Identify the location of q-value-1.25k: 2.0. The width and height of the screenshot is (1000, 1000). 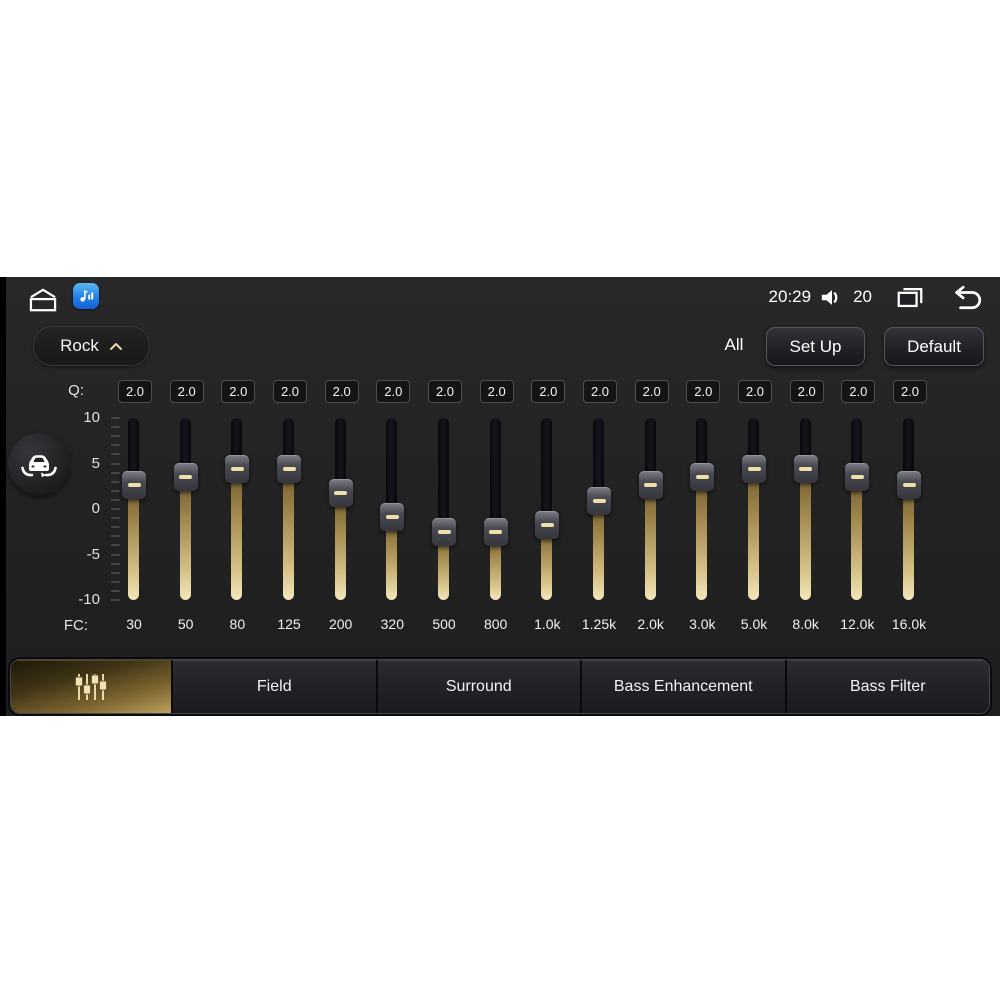
(600, 391).